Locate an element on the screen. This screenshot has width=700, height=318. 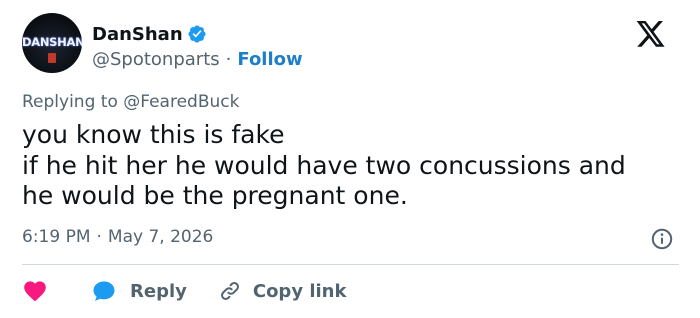
info-icon is located at coordinates (662, 239).